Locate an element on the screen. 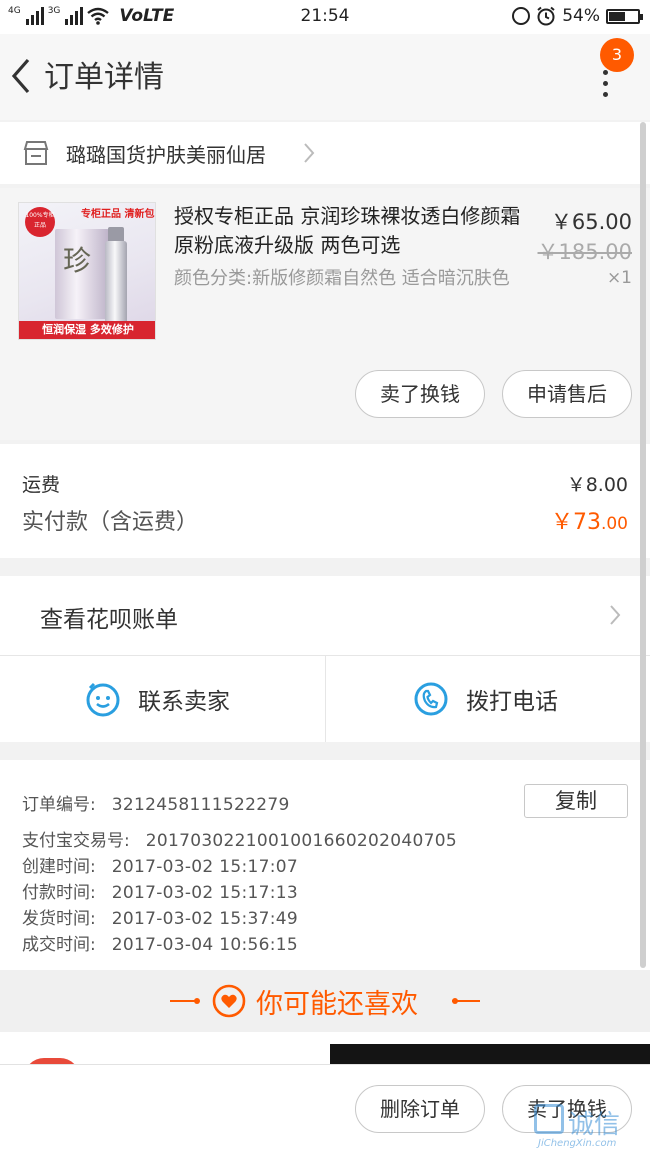  nav-bar: 订单详情 3 is located at coordinates (325, 77).